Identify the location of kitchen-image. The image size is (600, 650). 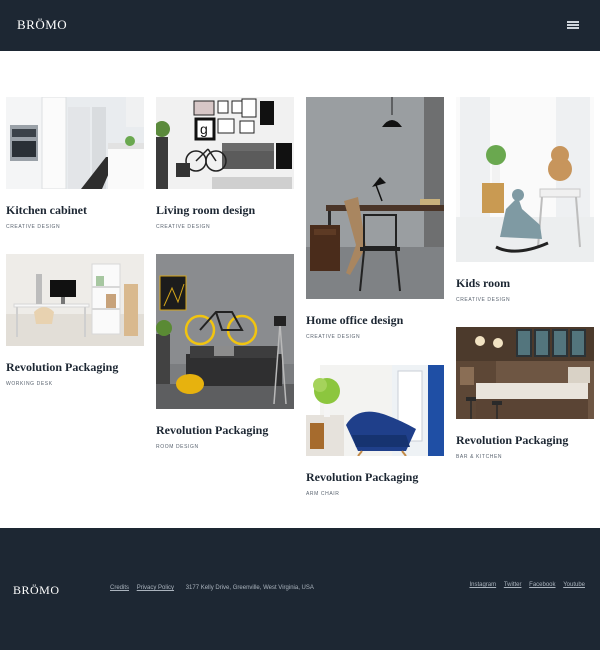
(75, 143).